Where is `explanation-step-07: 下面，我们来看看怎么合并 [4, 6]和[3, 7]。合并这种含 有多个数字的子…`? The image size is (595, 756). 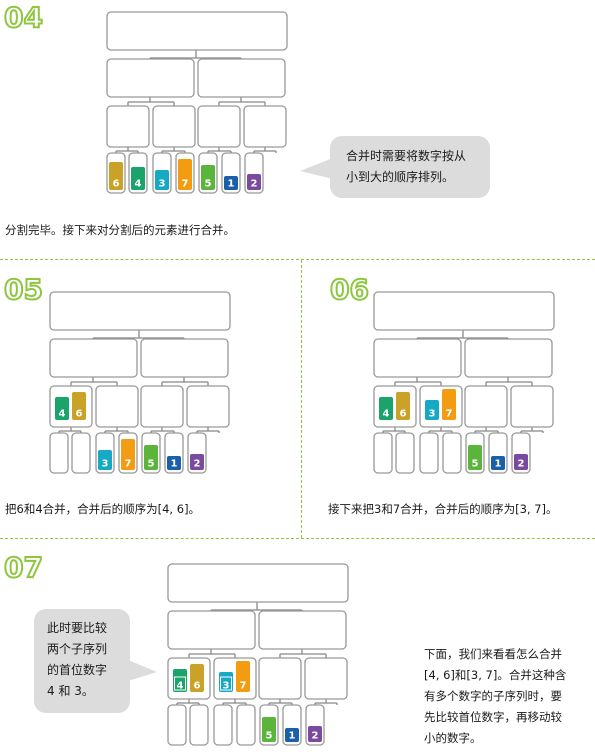 explanation-step-07: 下面，我们来看看怎么合并 [4, 6]和[3, 7]。合并这种含 有多个数字的子… is located at coordinates (504, 696).